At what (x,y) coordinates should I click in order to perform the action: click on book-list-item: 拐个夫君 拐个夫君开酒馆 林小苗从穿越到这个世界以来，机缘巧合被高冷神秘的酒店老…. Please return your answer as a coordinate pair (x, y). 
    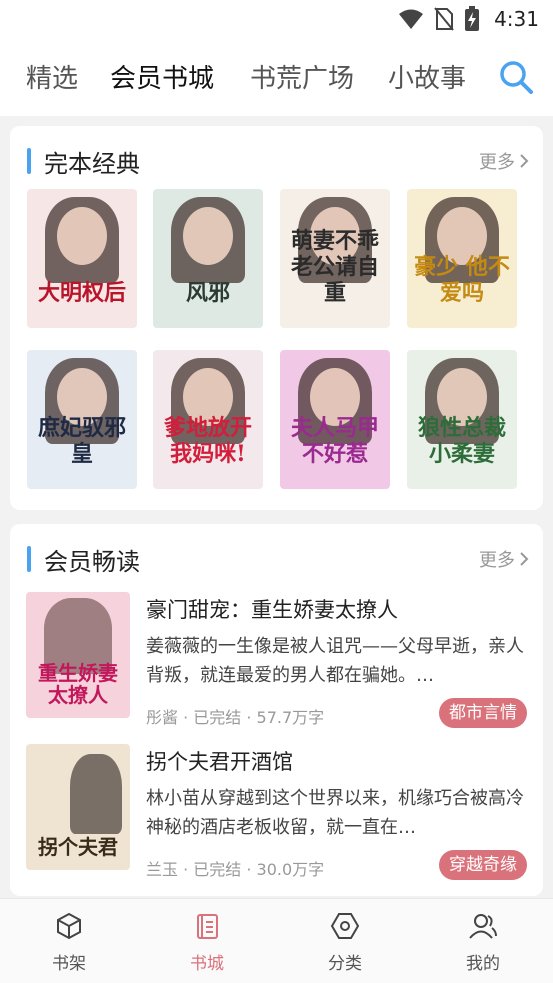
    Looking at the image, I should click on (276, 812).